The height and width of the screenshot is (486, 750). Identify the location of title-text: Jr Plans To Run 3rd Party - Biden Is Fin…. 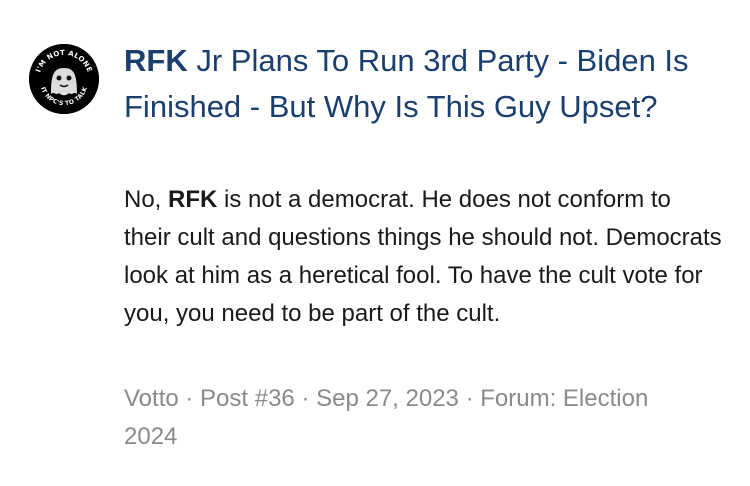
(406, 83).